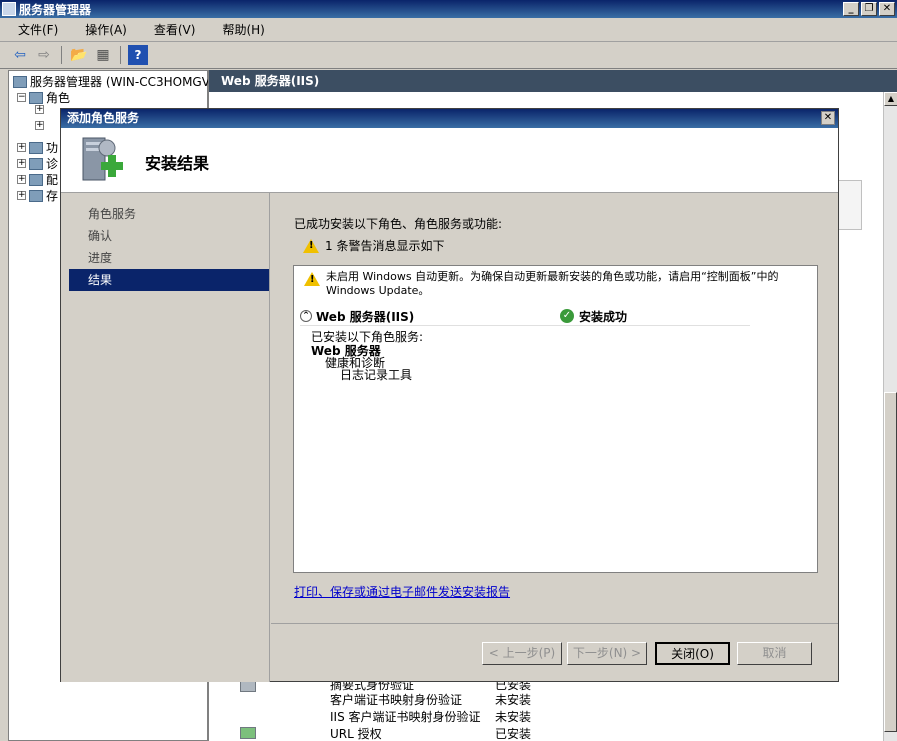 This screenshot has width=897, height=741. What do you see at coordinates (449, 160) in the screenshot?
I see `dialog-header: 安装结果` at bounding box center [449, 160].